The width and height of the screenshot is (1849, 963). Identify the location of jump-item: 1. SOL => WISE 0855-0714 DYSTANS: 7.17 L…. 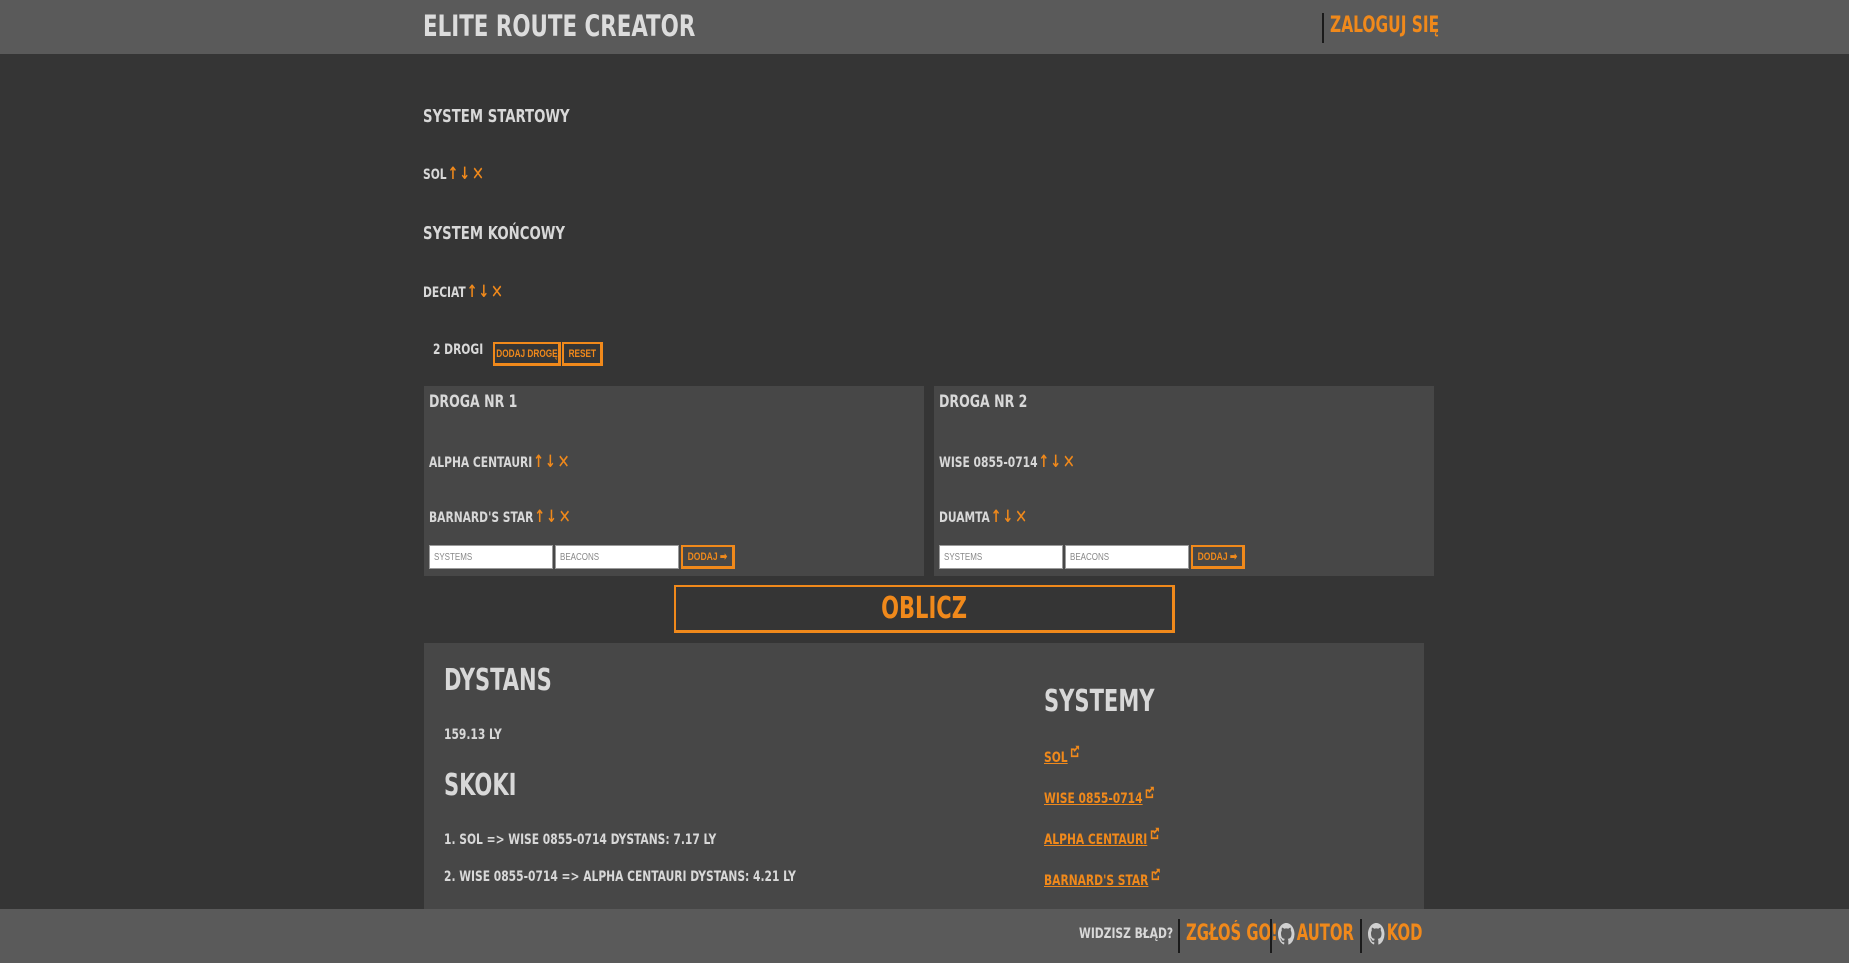
(580, 840).